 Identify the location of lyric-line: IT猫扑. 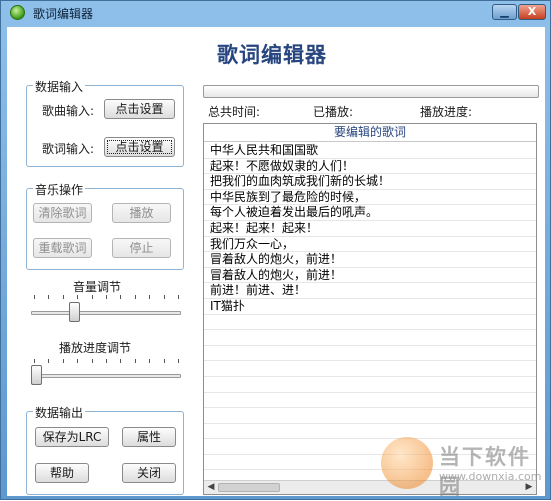
(370, 307).